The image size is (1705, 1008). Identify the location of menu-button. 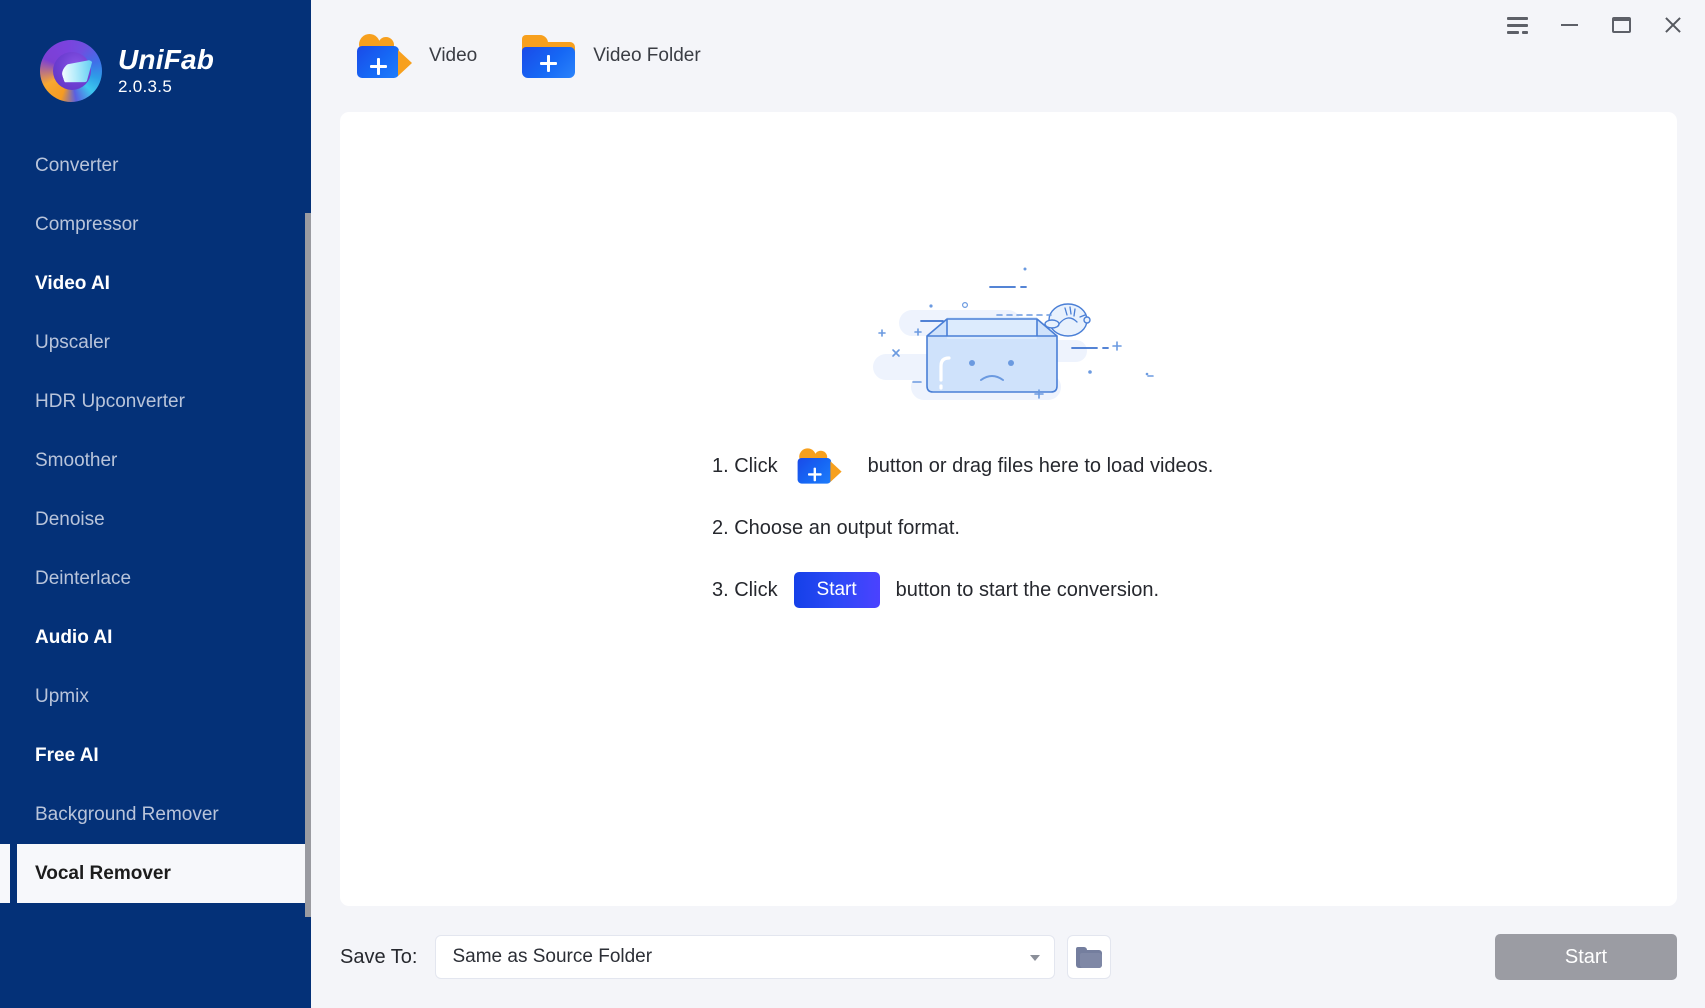
(1517, 25).